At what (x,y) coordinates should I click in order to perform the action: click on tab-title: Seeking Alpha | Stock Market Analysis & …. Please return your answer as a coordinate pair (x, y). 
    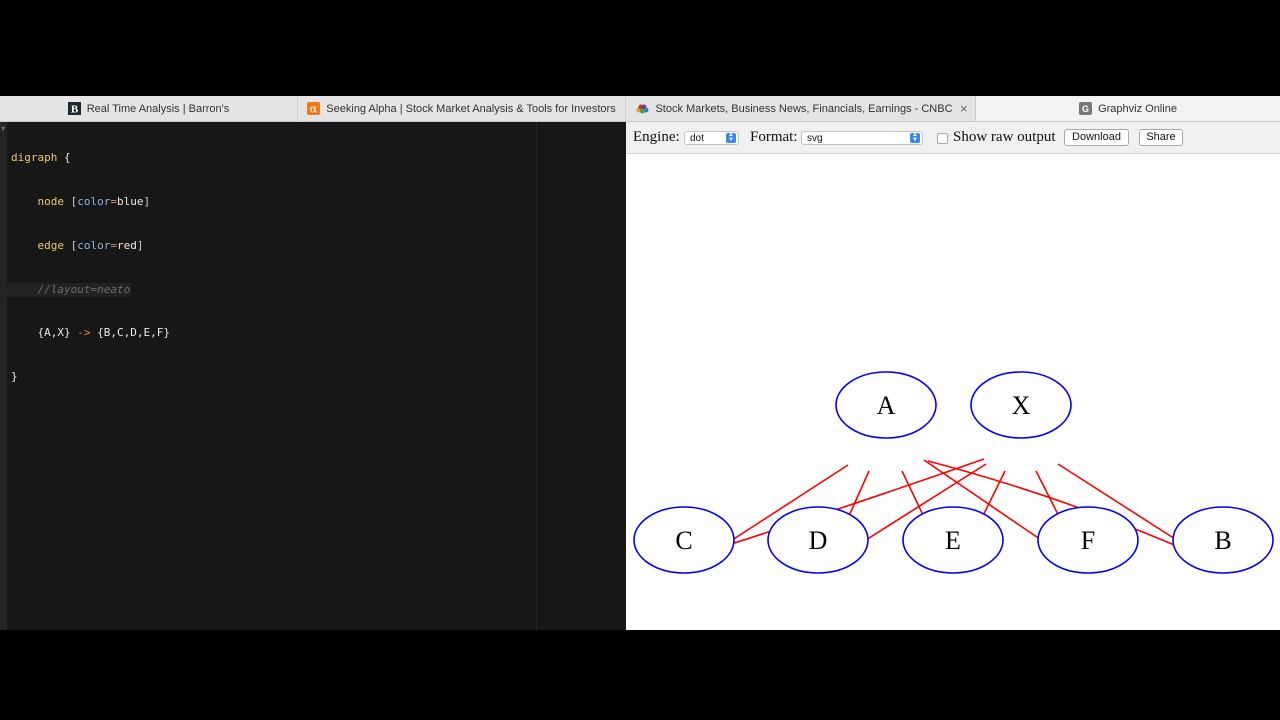
    Looking at the image, I should click on (471, 108).